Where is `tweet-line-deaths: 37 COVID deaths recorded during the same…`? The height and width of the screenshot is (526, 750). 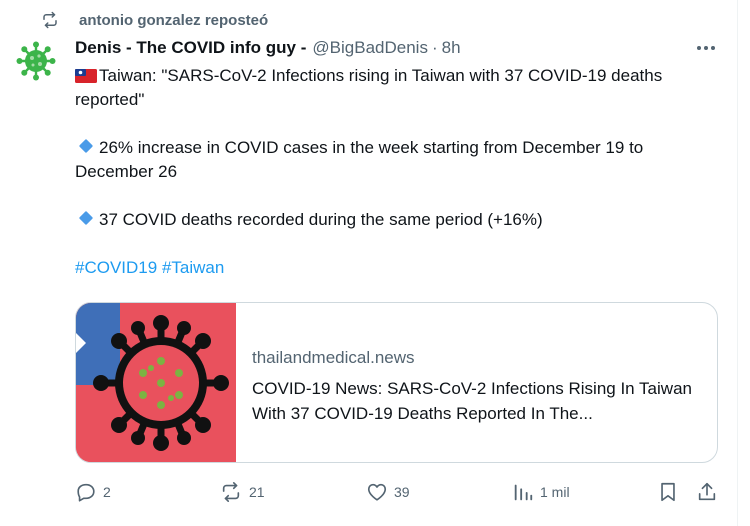 tweet-line-deaths: 37 COVID deaths recorded during the same… is located at coordinates (397, 220).